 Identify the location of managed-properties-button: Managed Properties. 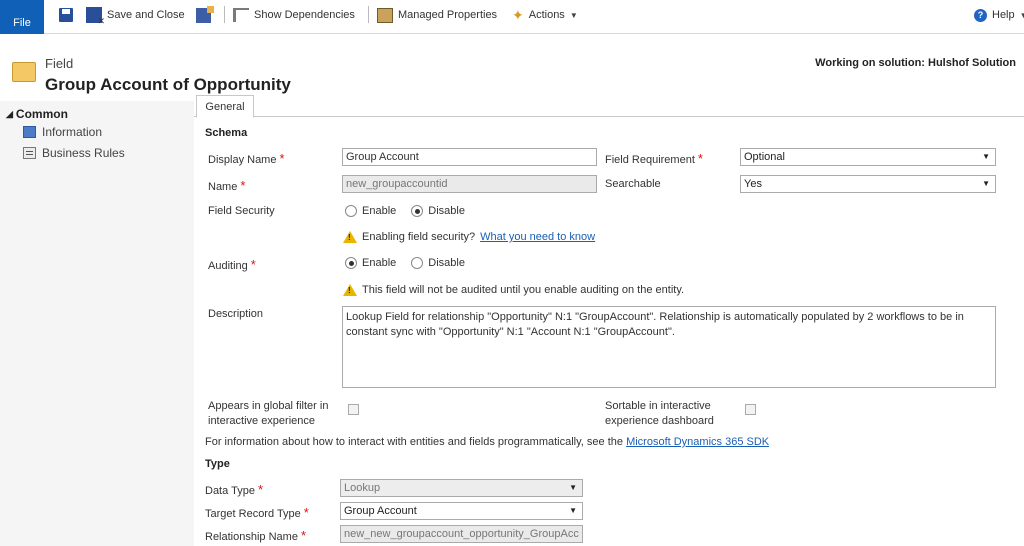
(437, 15).